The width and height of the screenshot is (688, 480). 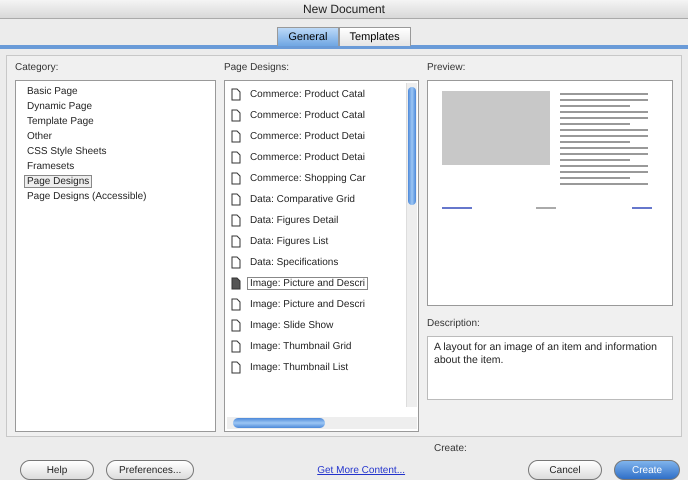 I want to click on description-label: Description:, so click(x=454, y=324).